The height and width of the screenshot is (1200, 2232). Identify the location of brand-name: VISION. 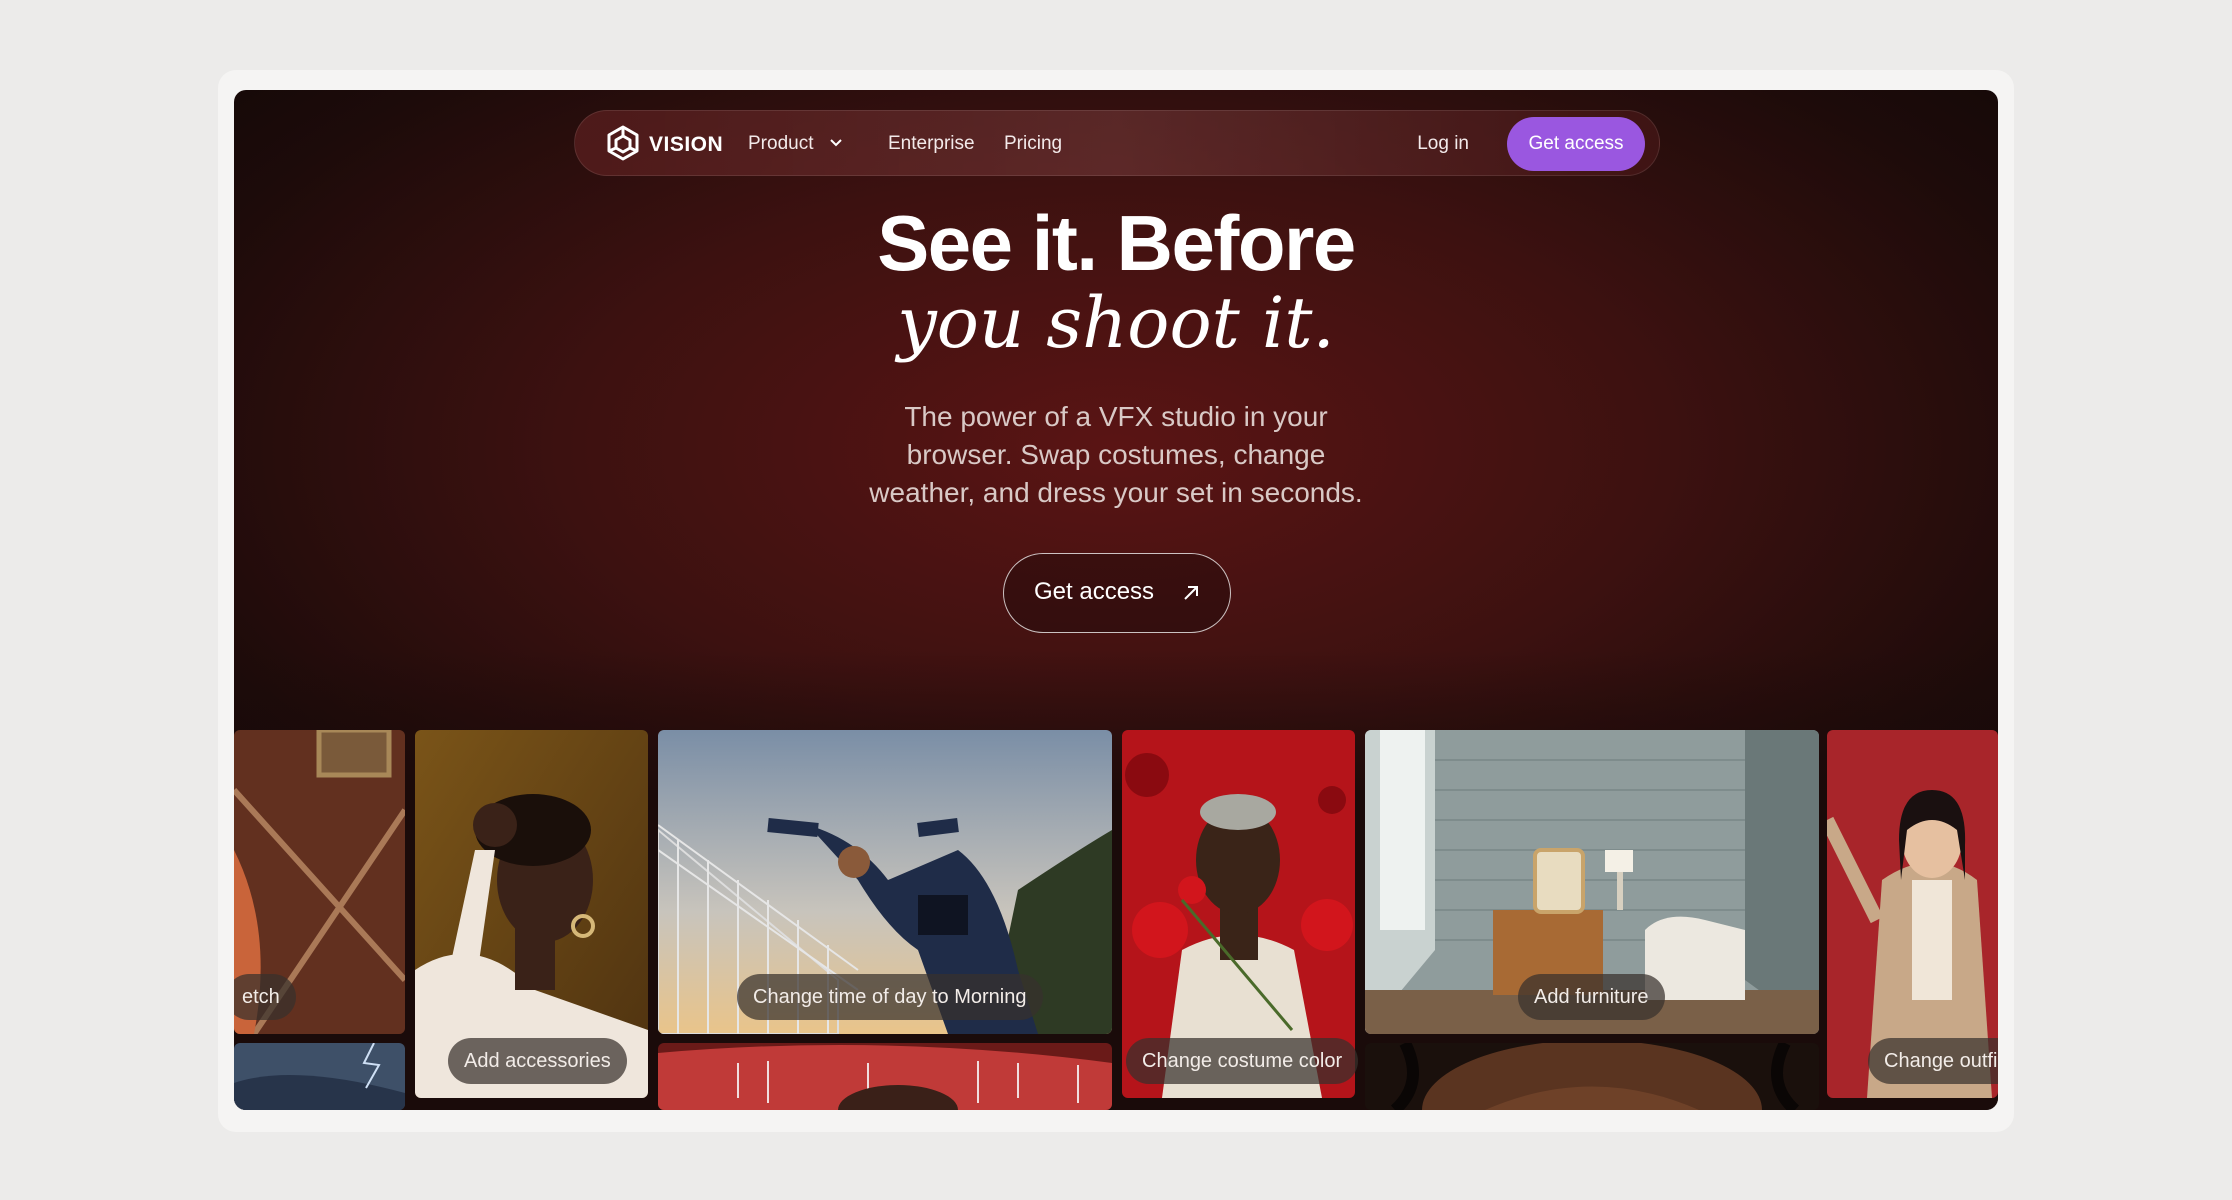
(686, 145).